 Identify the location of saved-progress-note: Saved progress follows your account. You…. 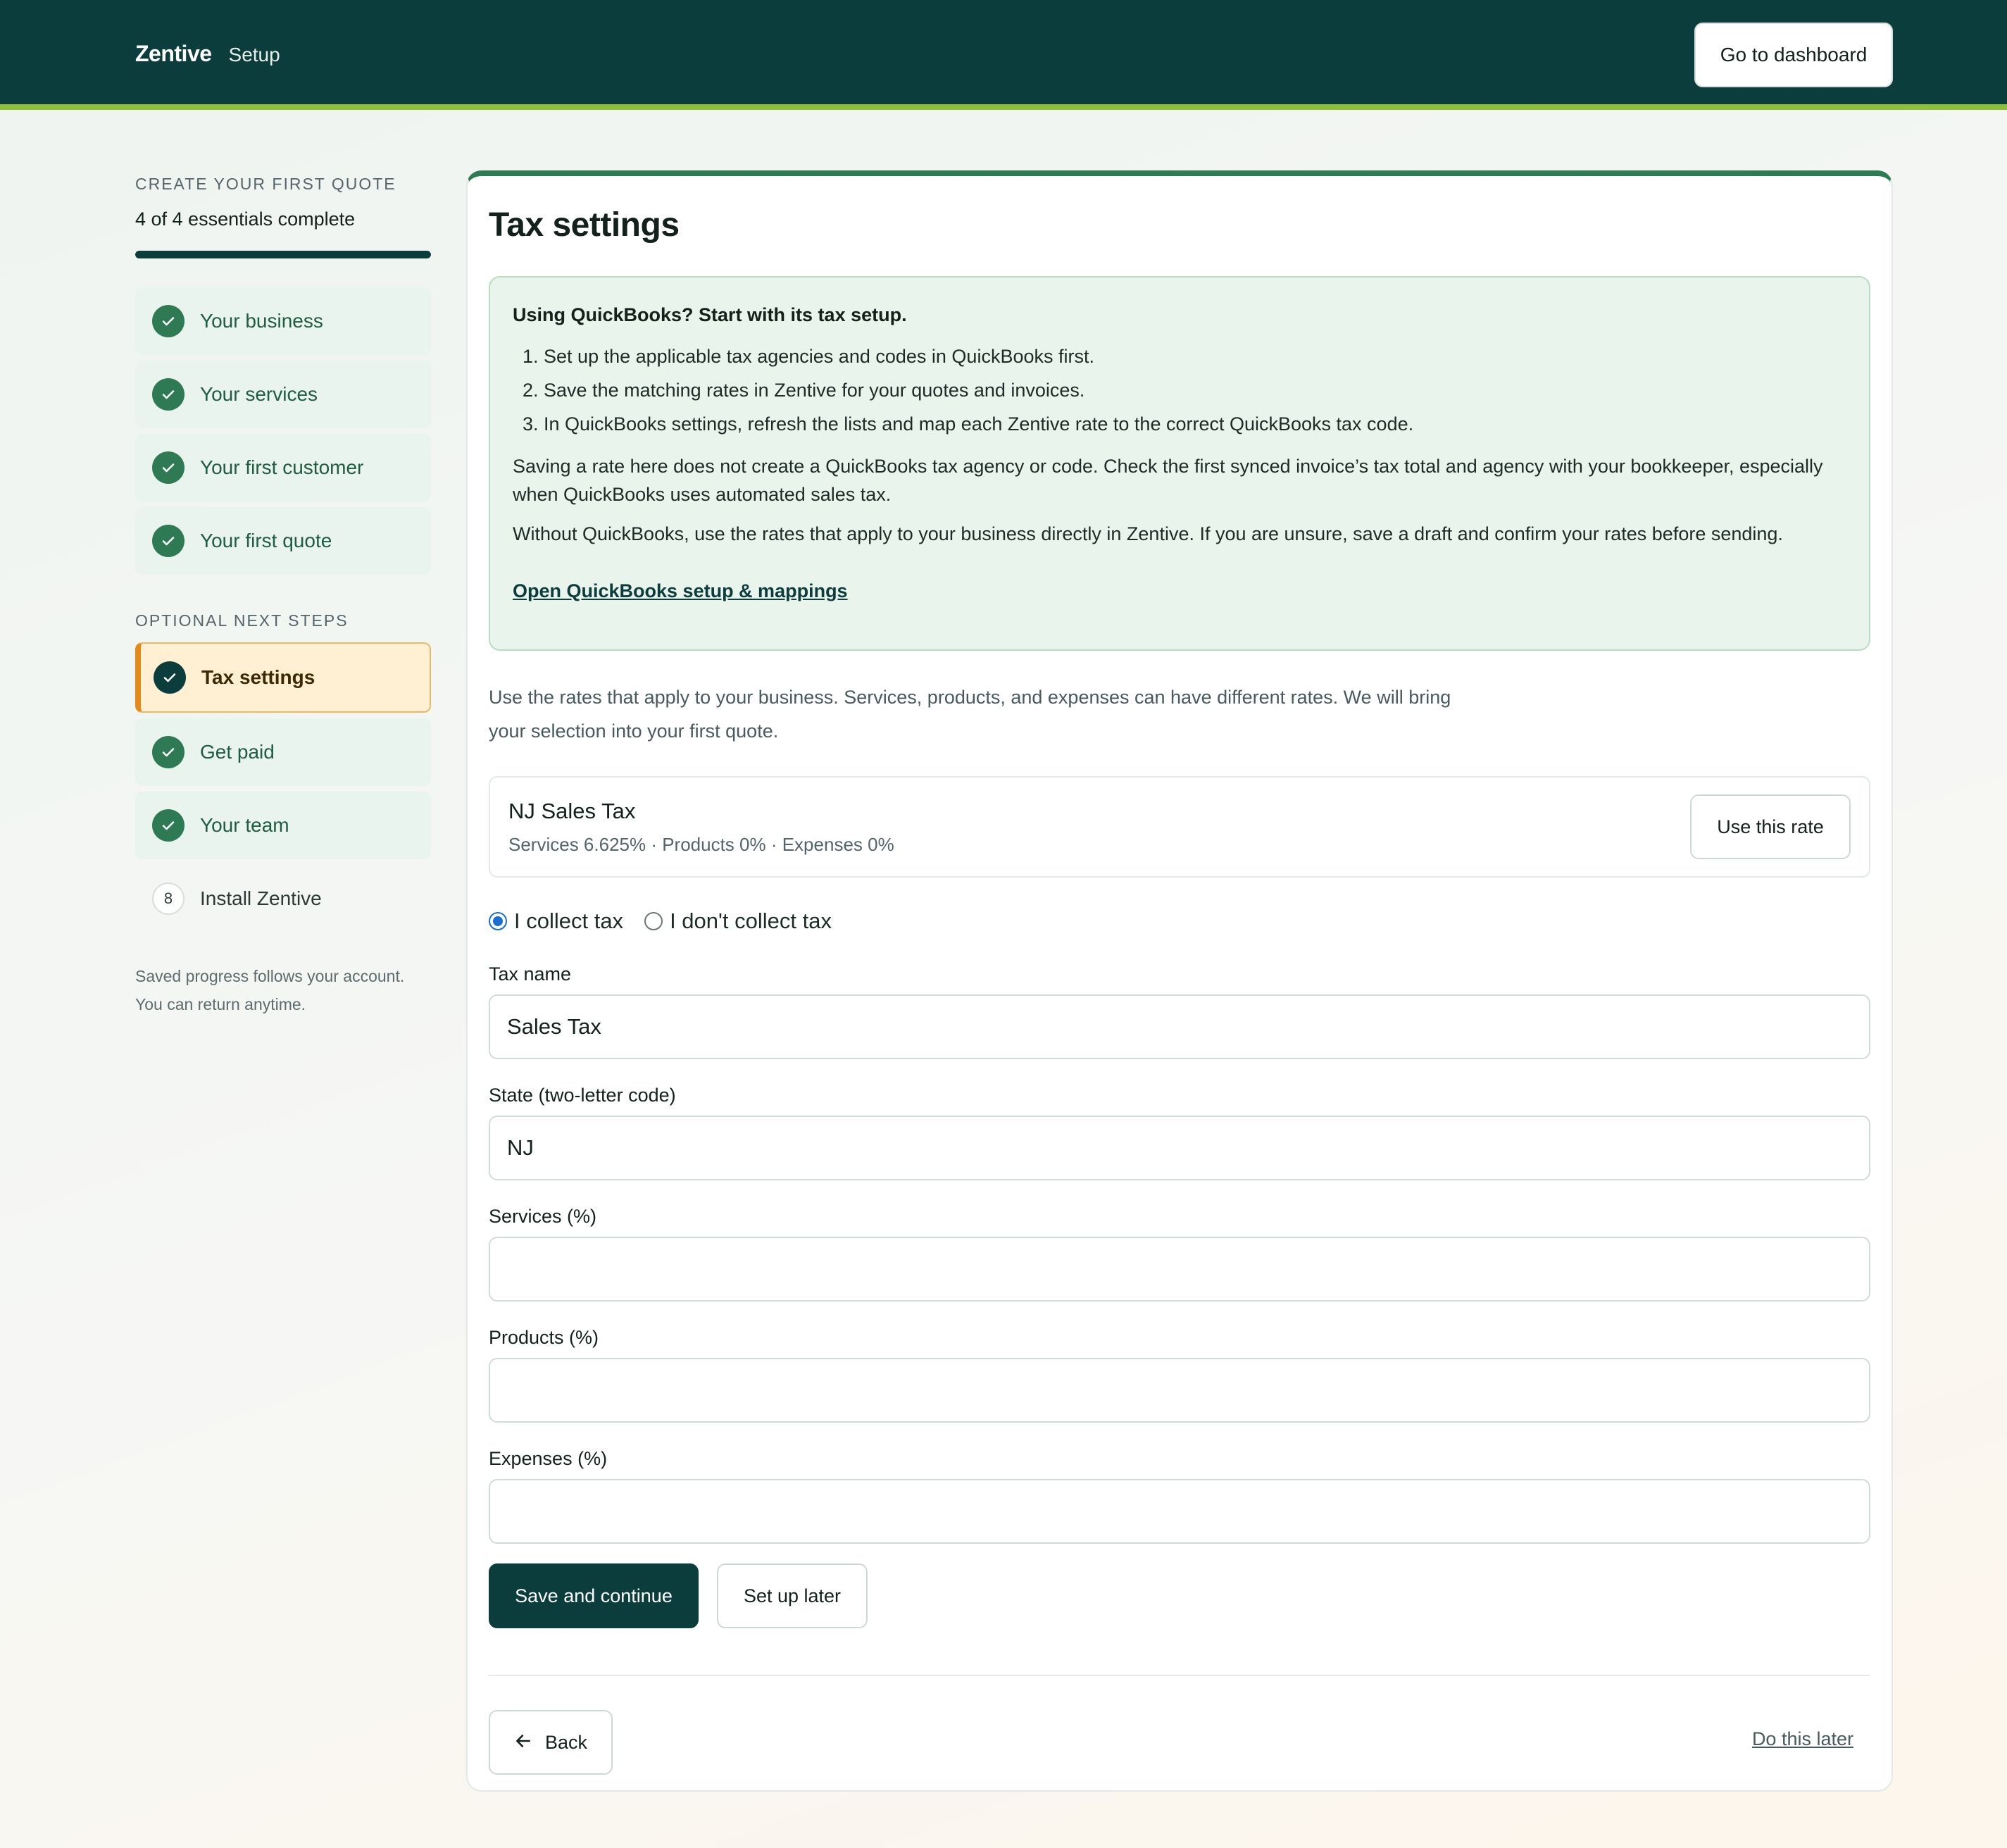
(290, 990).